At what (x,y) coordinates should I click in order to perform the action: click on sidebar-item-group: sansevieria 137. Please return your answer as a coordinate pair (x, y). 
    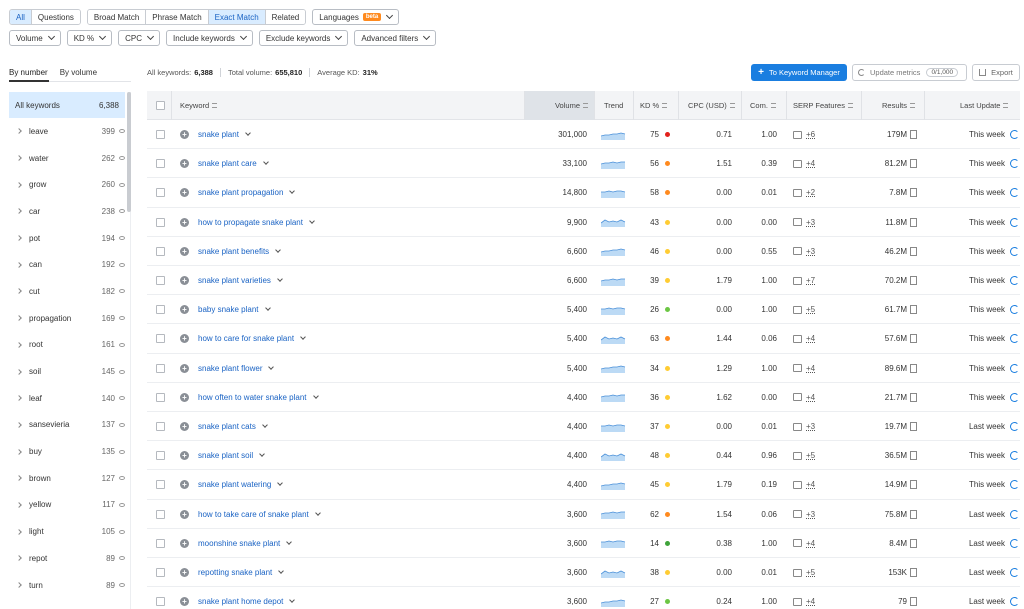
    Looking at the image, I should click on (67, 425).